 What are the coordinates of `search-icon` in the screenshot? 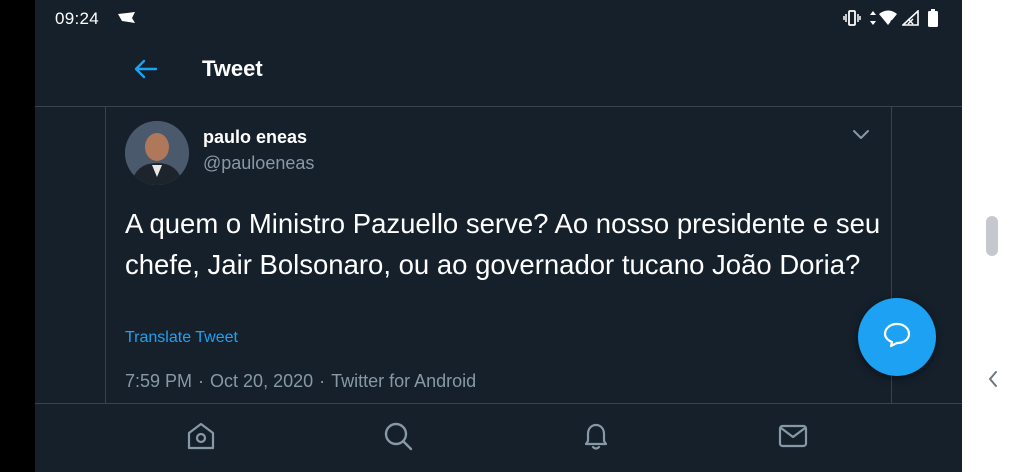 It's located at (398, 438).